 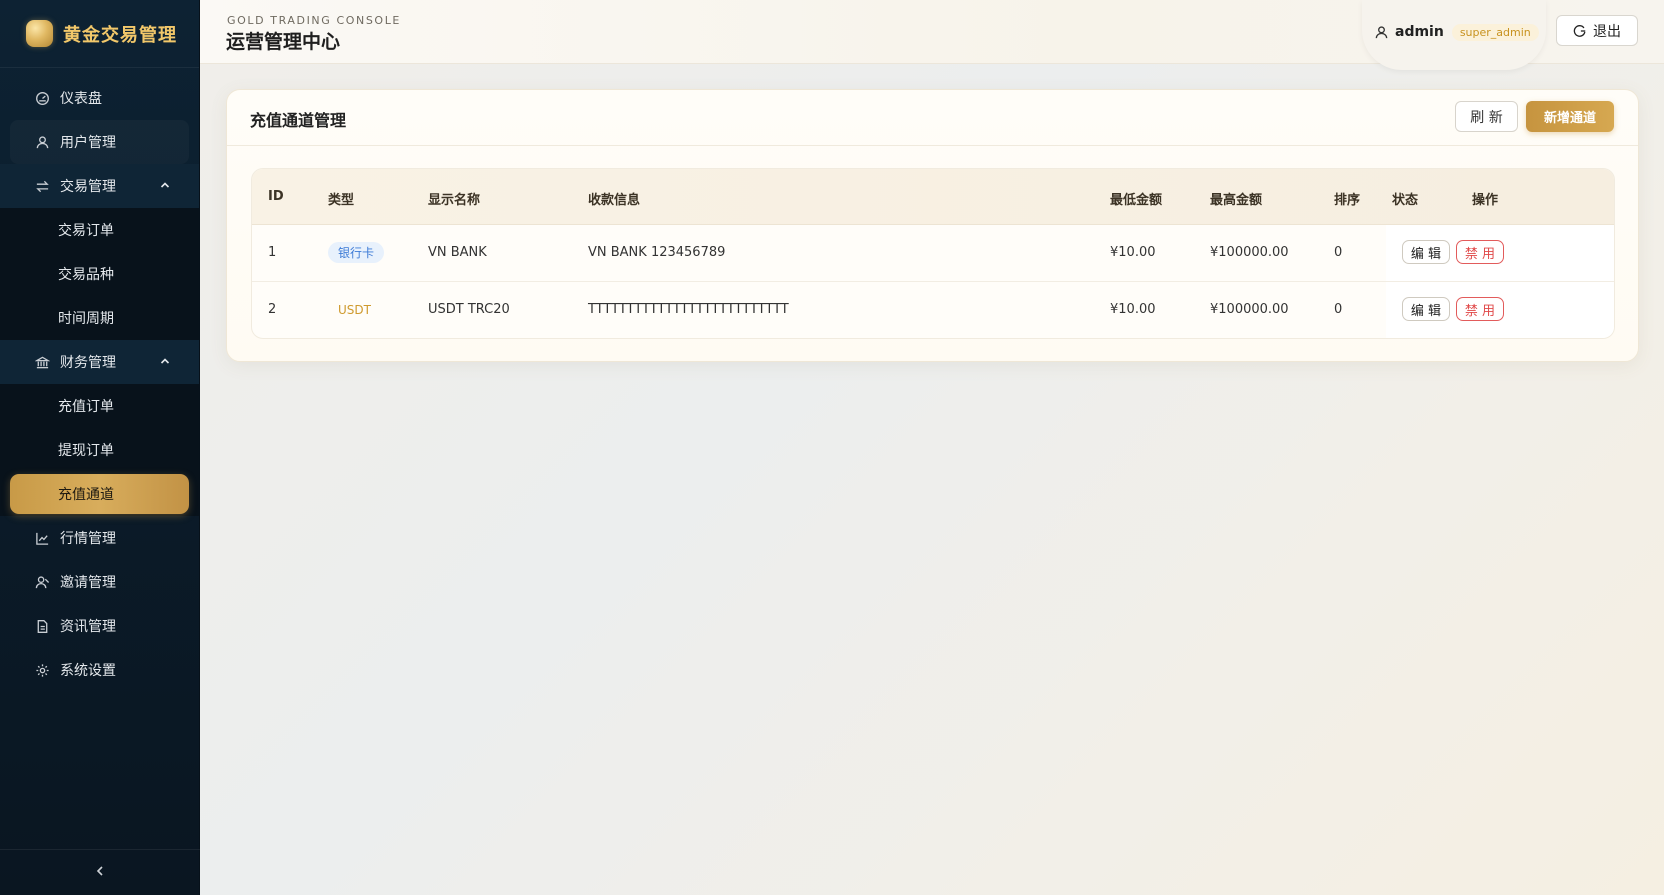 I want to click on sidebar-item-invite: 邀请管理, so click(x=99, y=582).